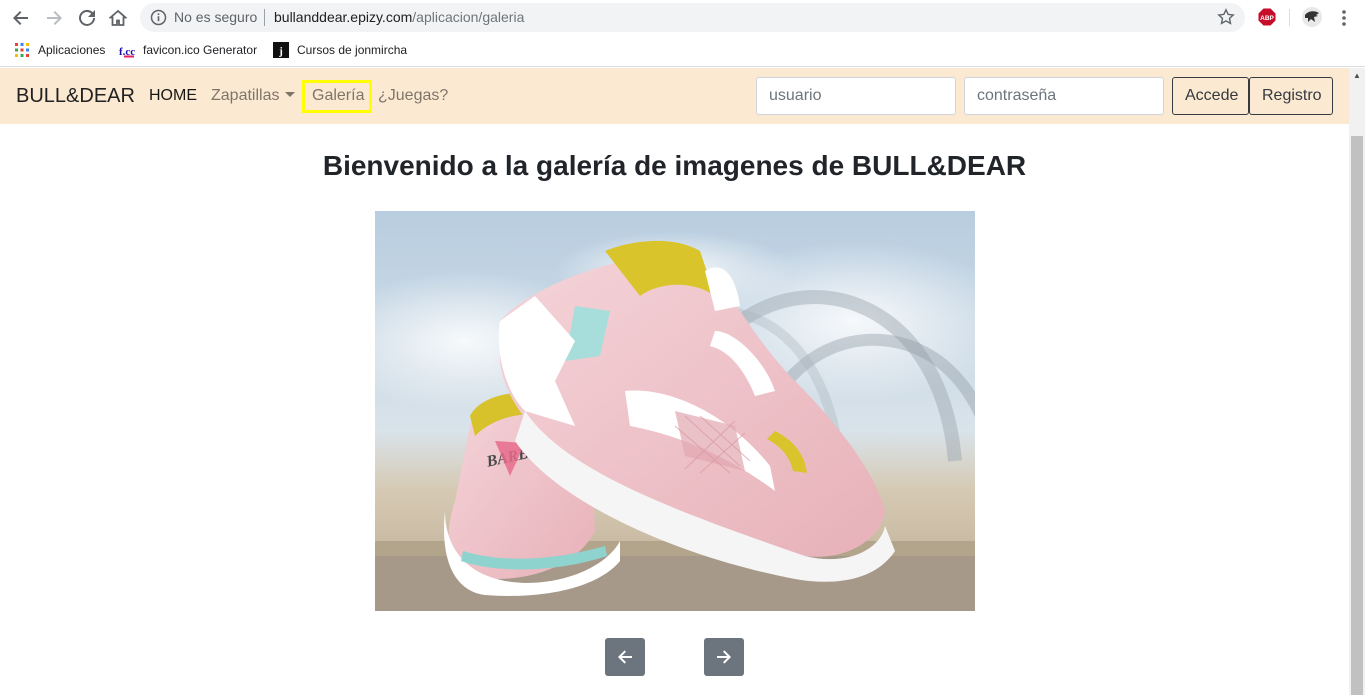  I want to click on abp-label: ABP, so click(1267, 18).